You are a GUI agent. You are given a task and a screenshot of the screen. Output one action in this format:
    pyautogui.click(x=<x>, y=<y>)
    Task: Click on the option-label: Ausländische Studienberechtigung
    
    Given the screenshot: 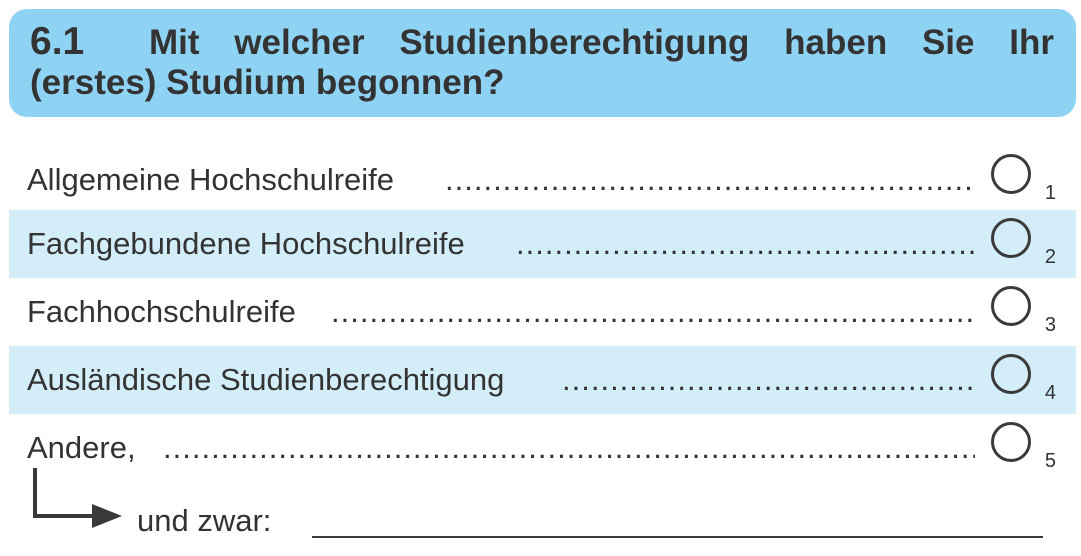 What is the action you would take?
    pyautogui.click(x=266, y=379)
    